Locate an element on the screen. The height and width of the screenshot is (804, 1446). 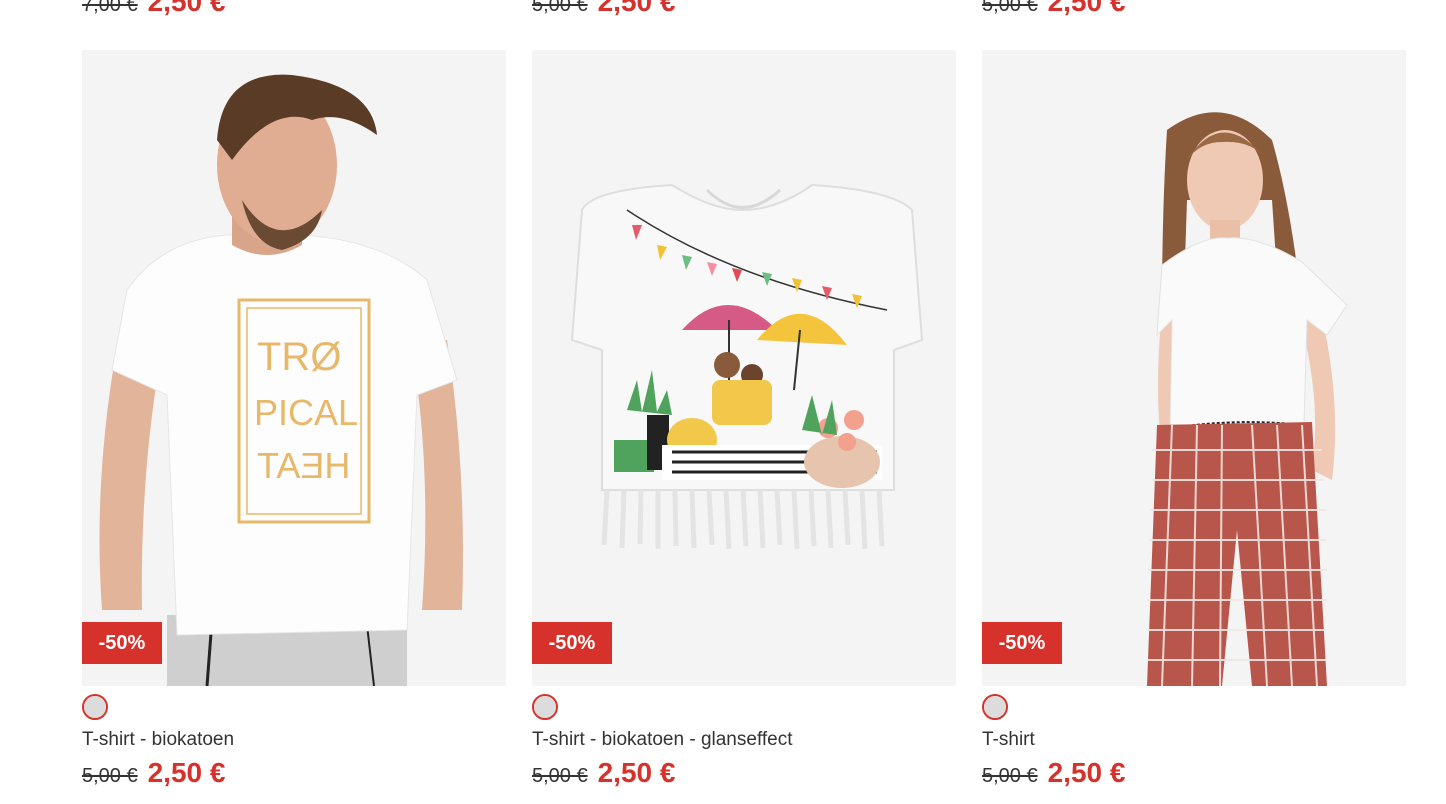
product-name: T-shirt - biokatoen - glanseffect is located at coordinates (744, 740).